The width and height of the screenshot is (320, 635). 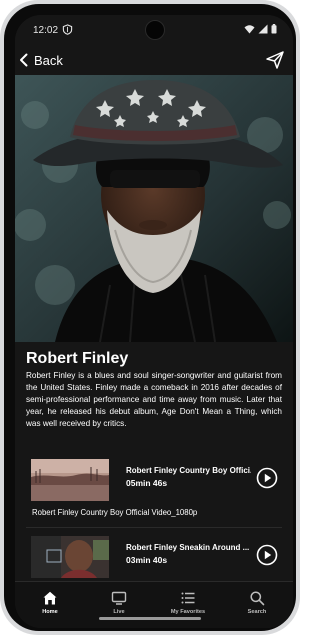 What do you see at coordinates (147, 560) in the screenshot?
I see `video-duration: 03min 40s` at bounding box center [147, 560].